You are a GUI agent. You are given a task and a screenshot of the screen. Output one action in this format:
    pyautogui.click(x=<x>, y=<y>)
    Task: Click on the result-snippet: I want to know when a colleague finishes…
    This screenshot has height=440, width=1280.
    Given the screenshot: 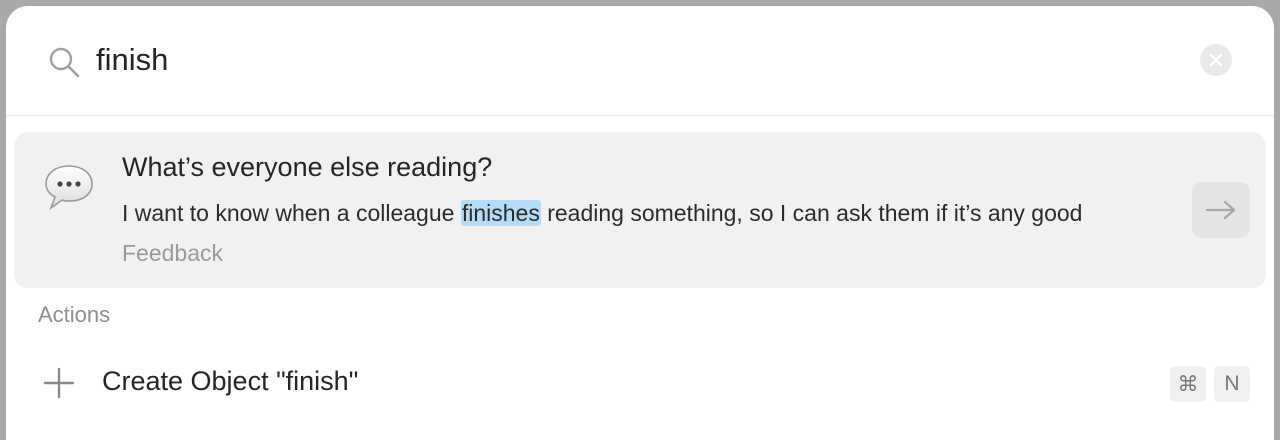 What is the action you would take?
    pyautogui.click(x=602, y=213)
    